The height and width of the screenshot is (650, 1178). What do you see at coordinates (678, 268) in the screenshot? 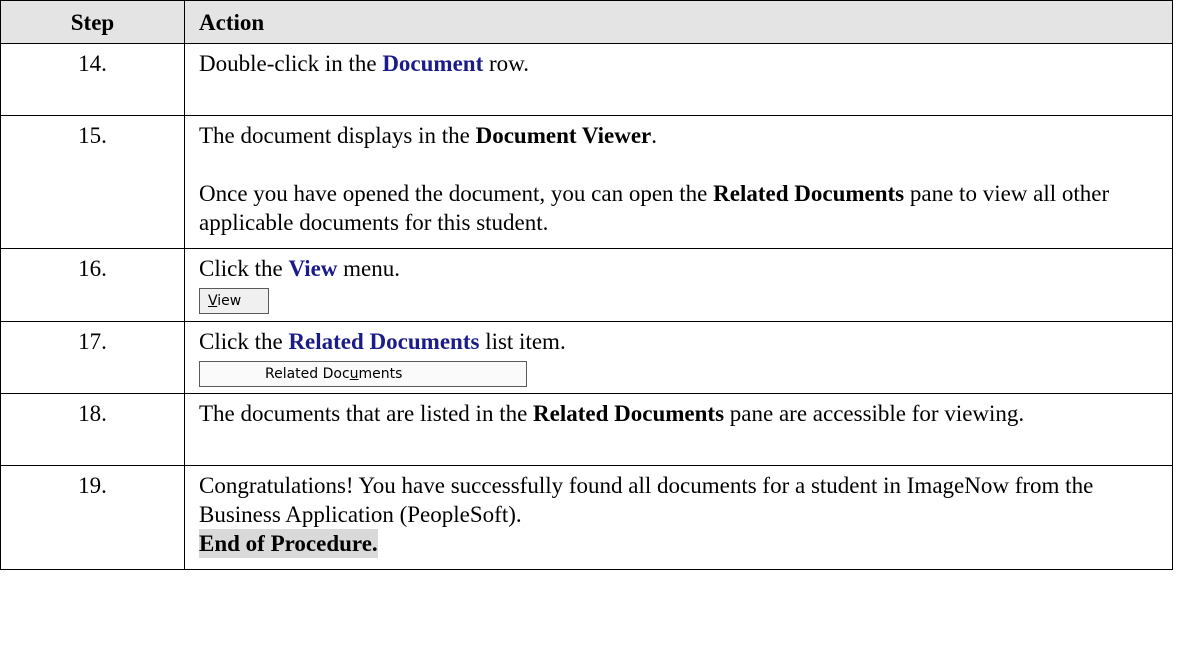
I see `action-paragraph: Click the View menu.` at bounding box center [678, 268].